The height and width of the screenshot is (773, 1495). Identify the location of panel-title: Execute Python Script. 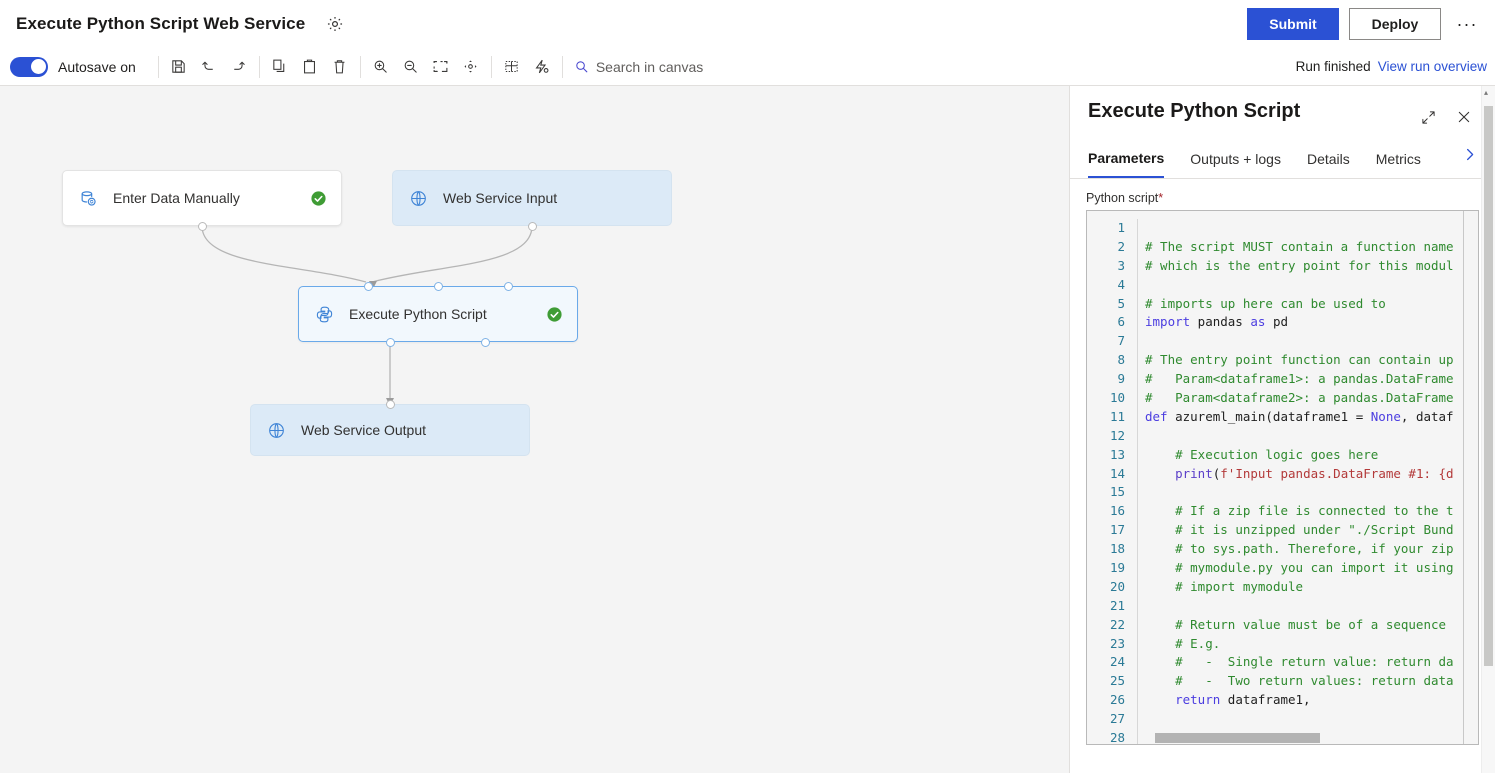
(1194, 111).